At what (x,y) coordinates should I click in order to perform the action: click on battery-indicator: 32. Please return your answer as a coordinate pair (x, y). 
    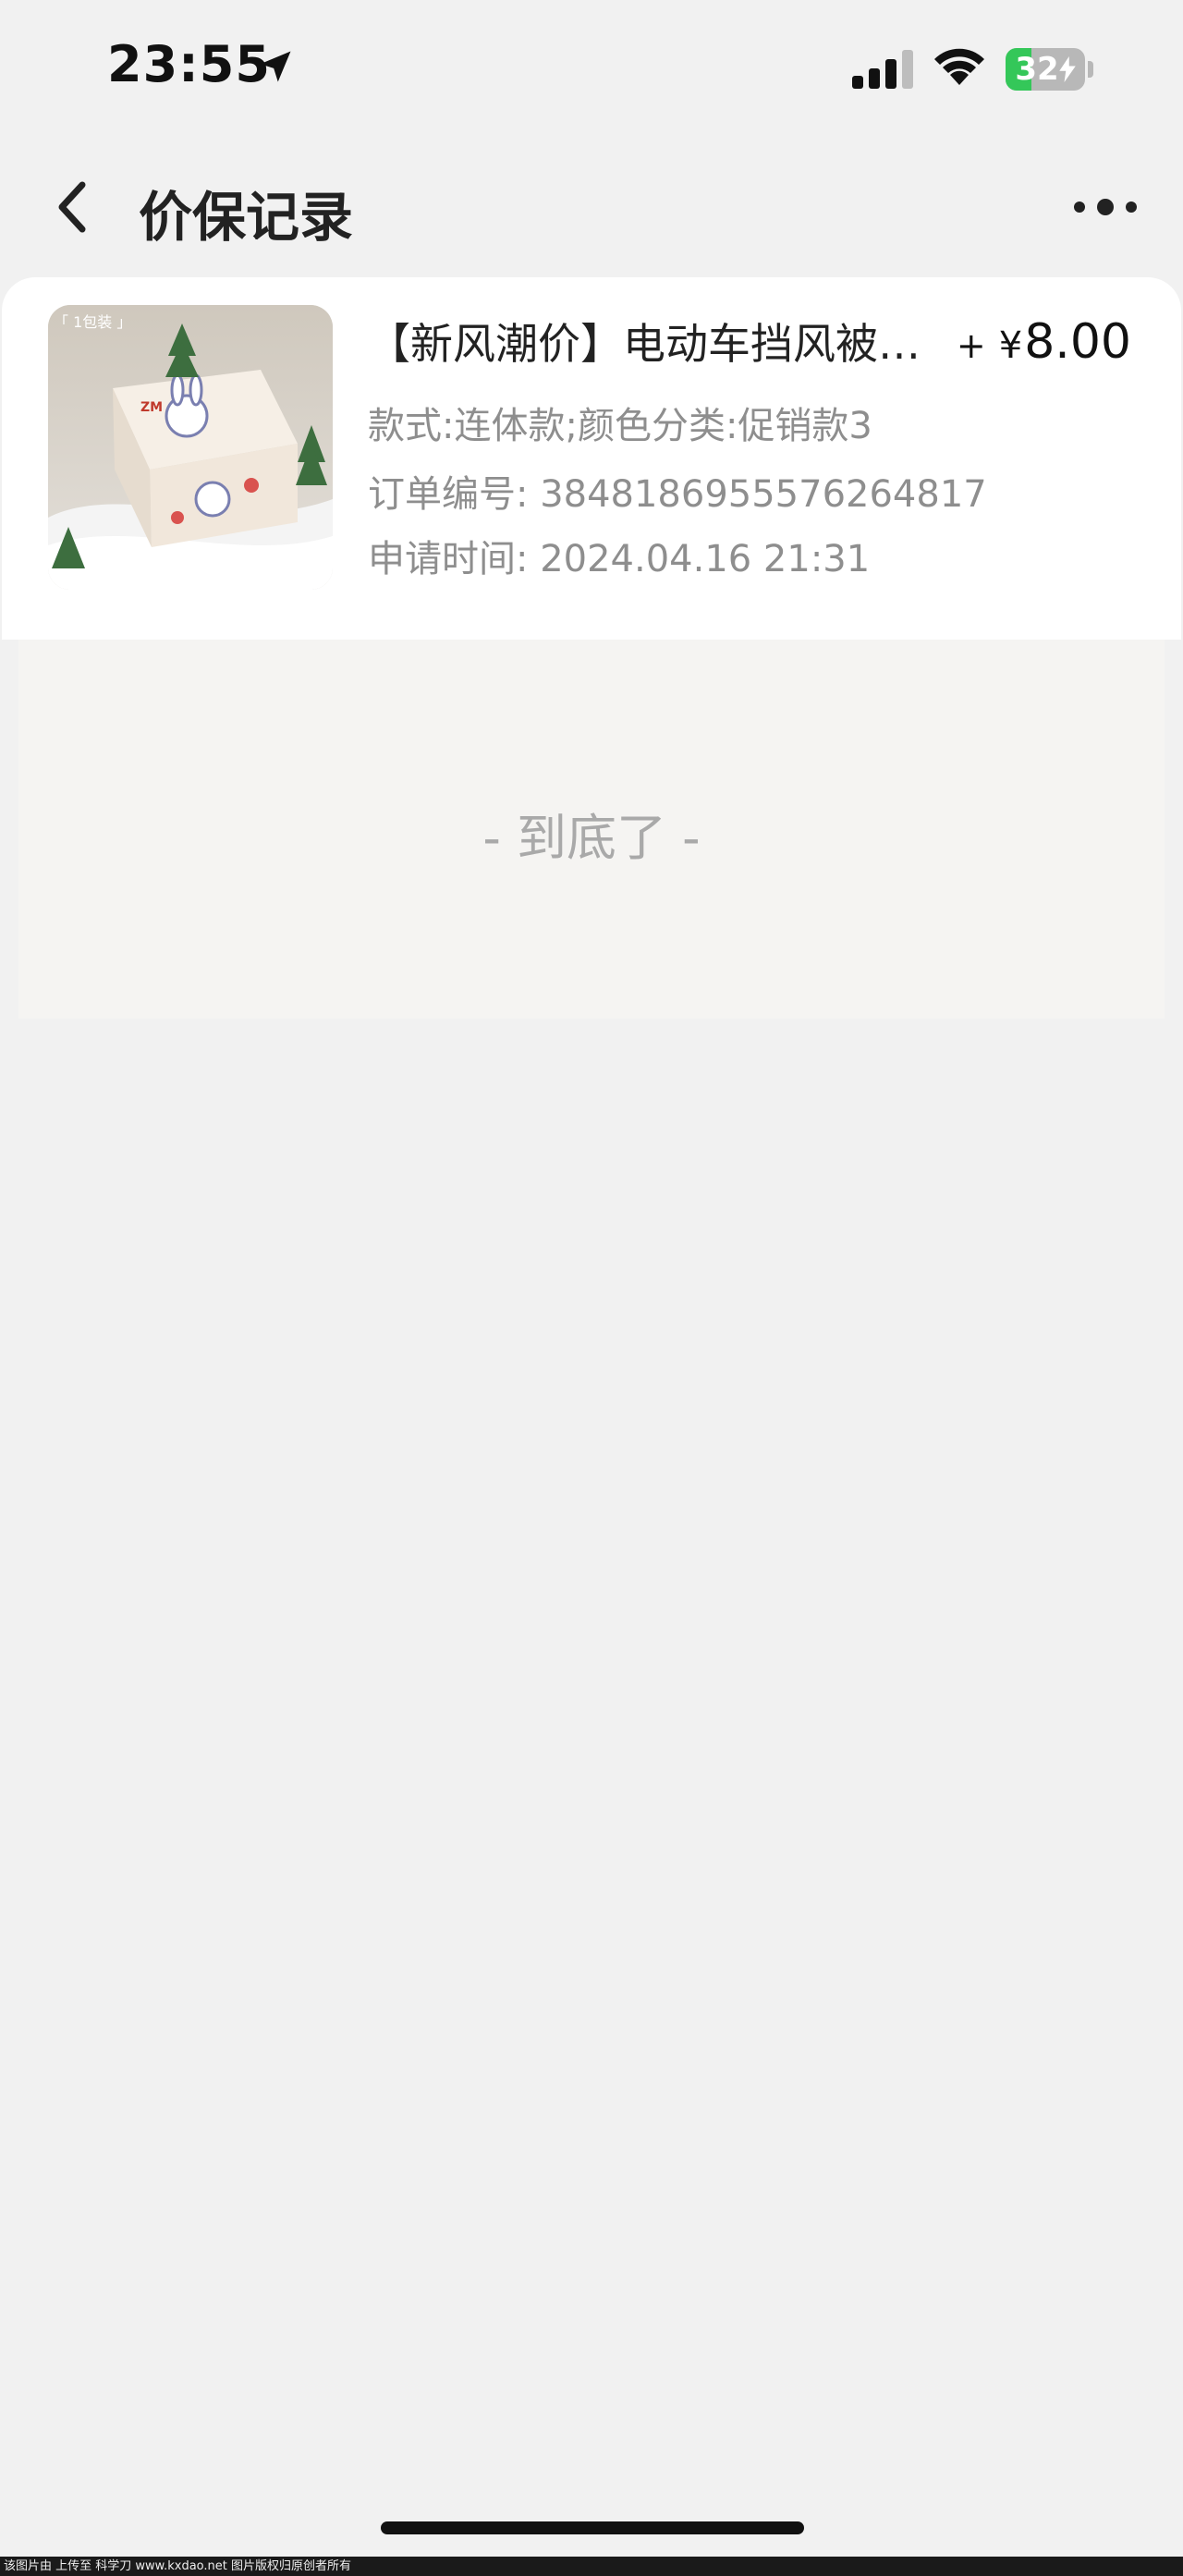
    Looking at the image, I should click on (1045, 69).